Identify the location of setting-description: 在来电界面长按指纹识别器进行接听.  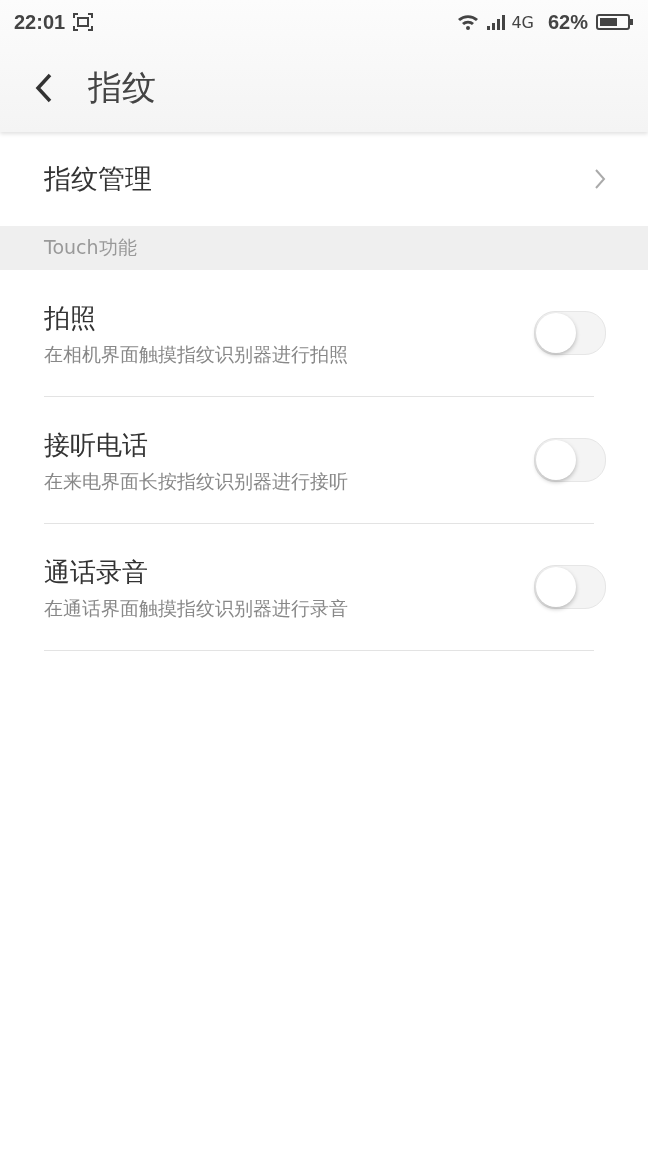
(196, 481).